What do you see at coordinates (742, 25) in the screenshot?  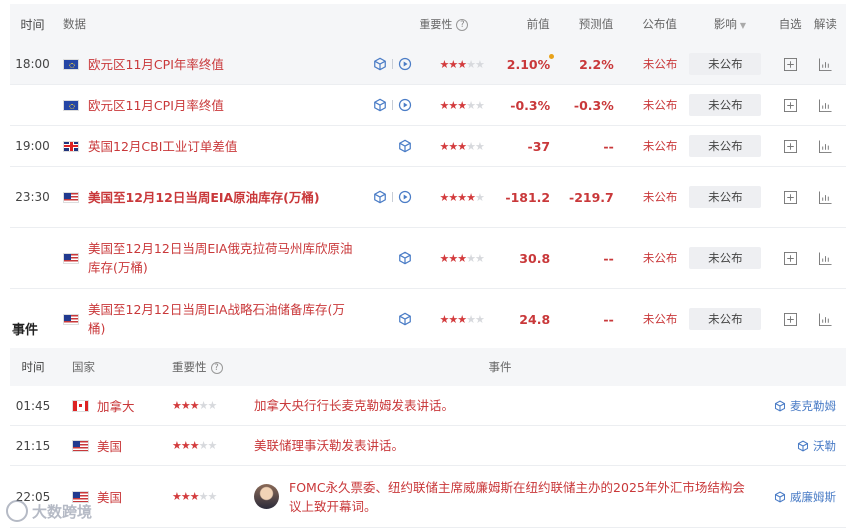 I see `caret-down-icon: ▼` at bounding box center [742, 25].